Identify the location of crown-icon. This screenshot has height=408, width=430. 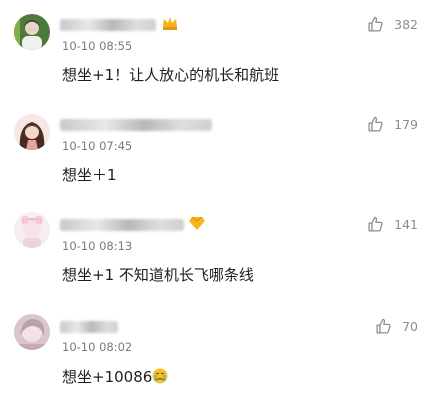
(170, 25).